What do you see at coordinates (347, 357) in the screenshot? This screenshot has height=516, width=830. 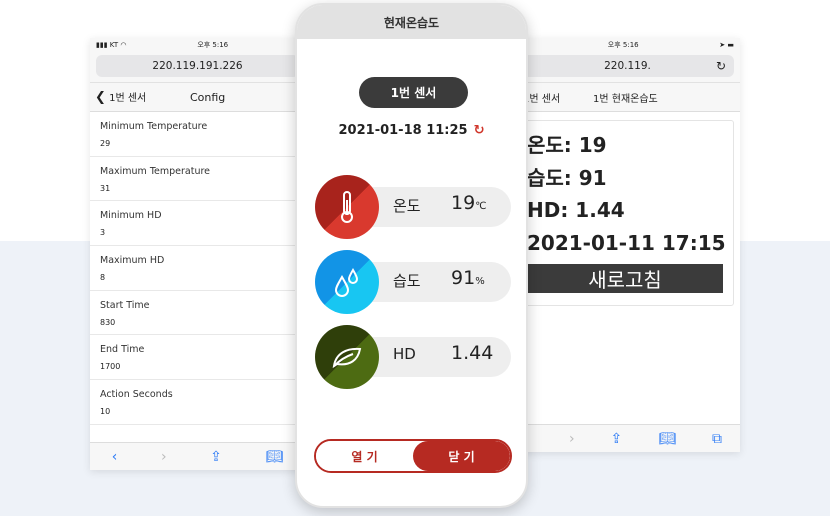 I see `leaf-icon` at bounding box center [347, 357].